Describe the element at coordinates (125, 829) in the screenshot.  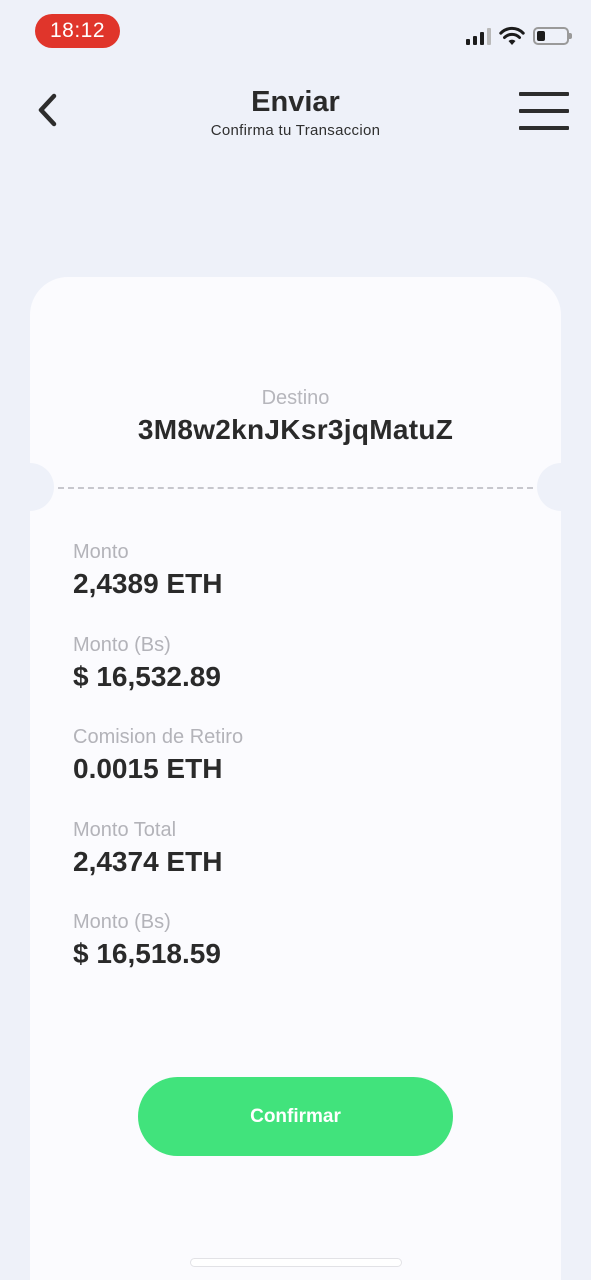
I see `detail-label: Monto Total` at that location.